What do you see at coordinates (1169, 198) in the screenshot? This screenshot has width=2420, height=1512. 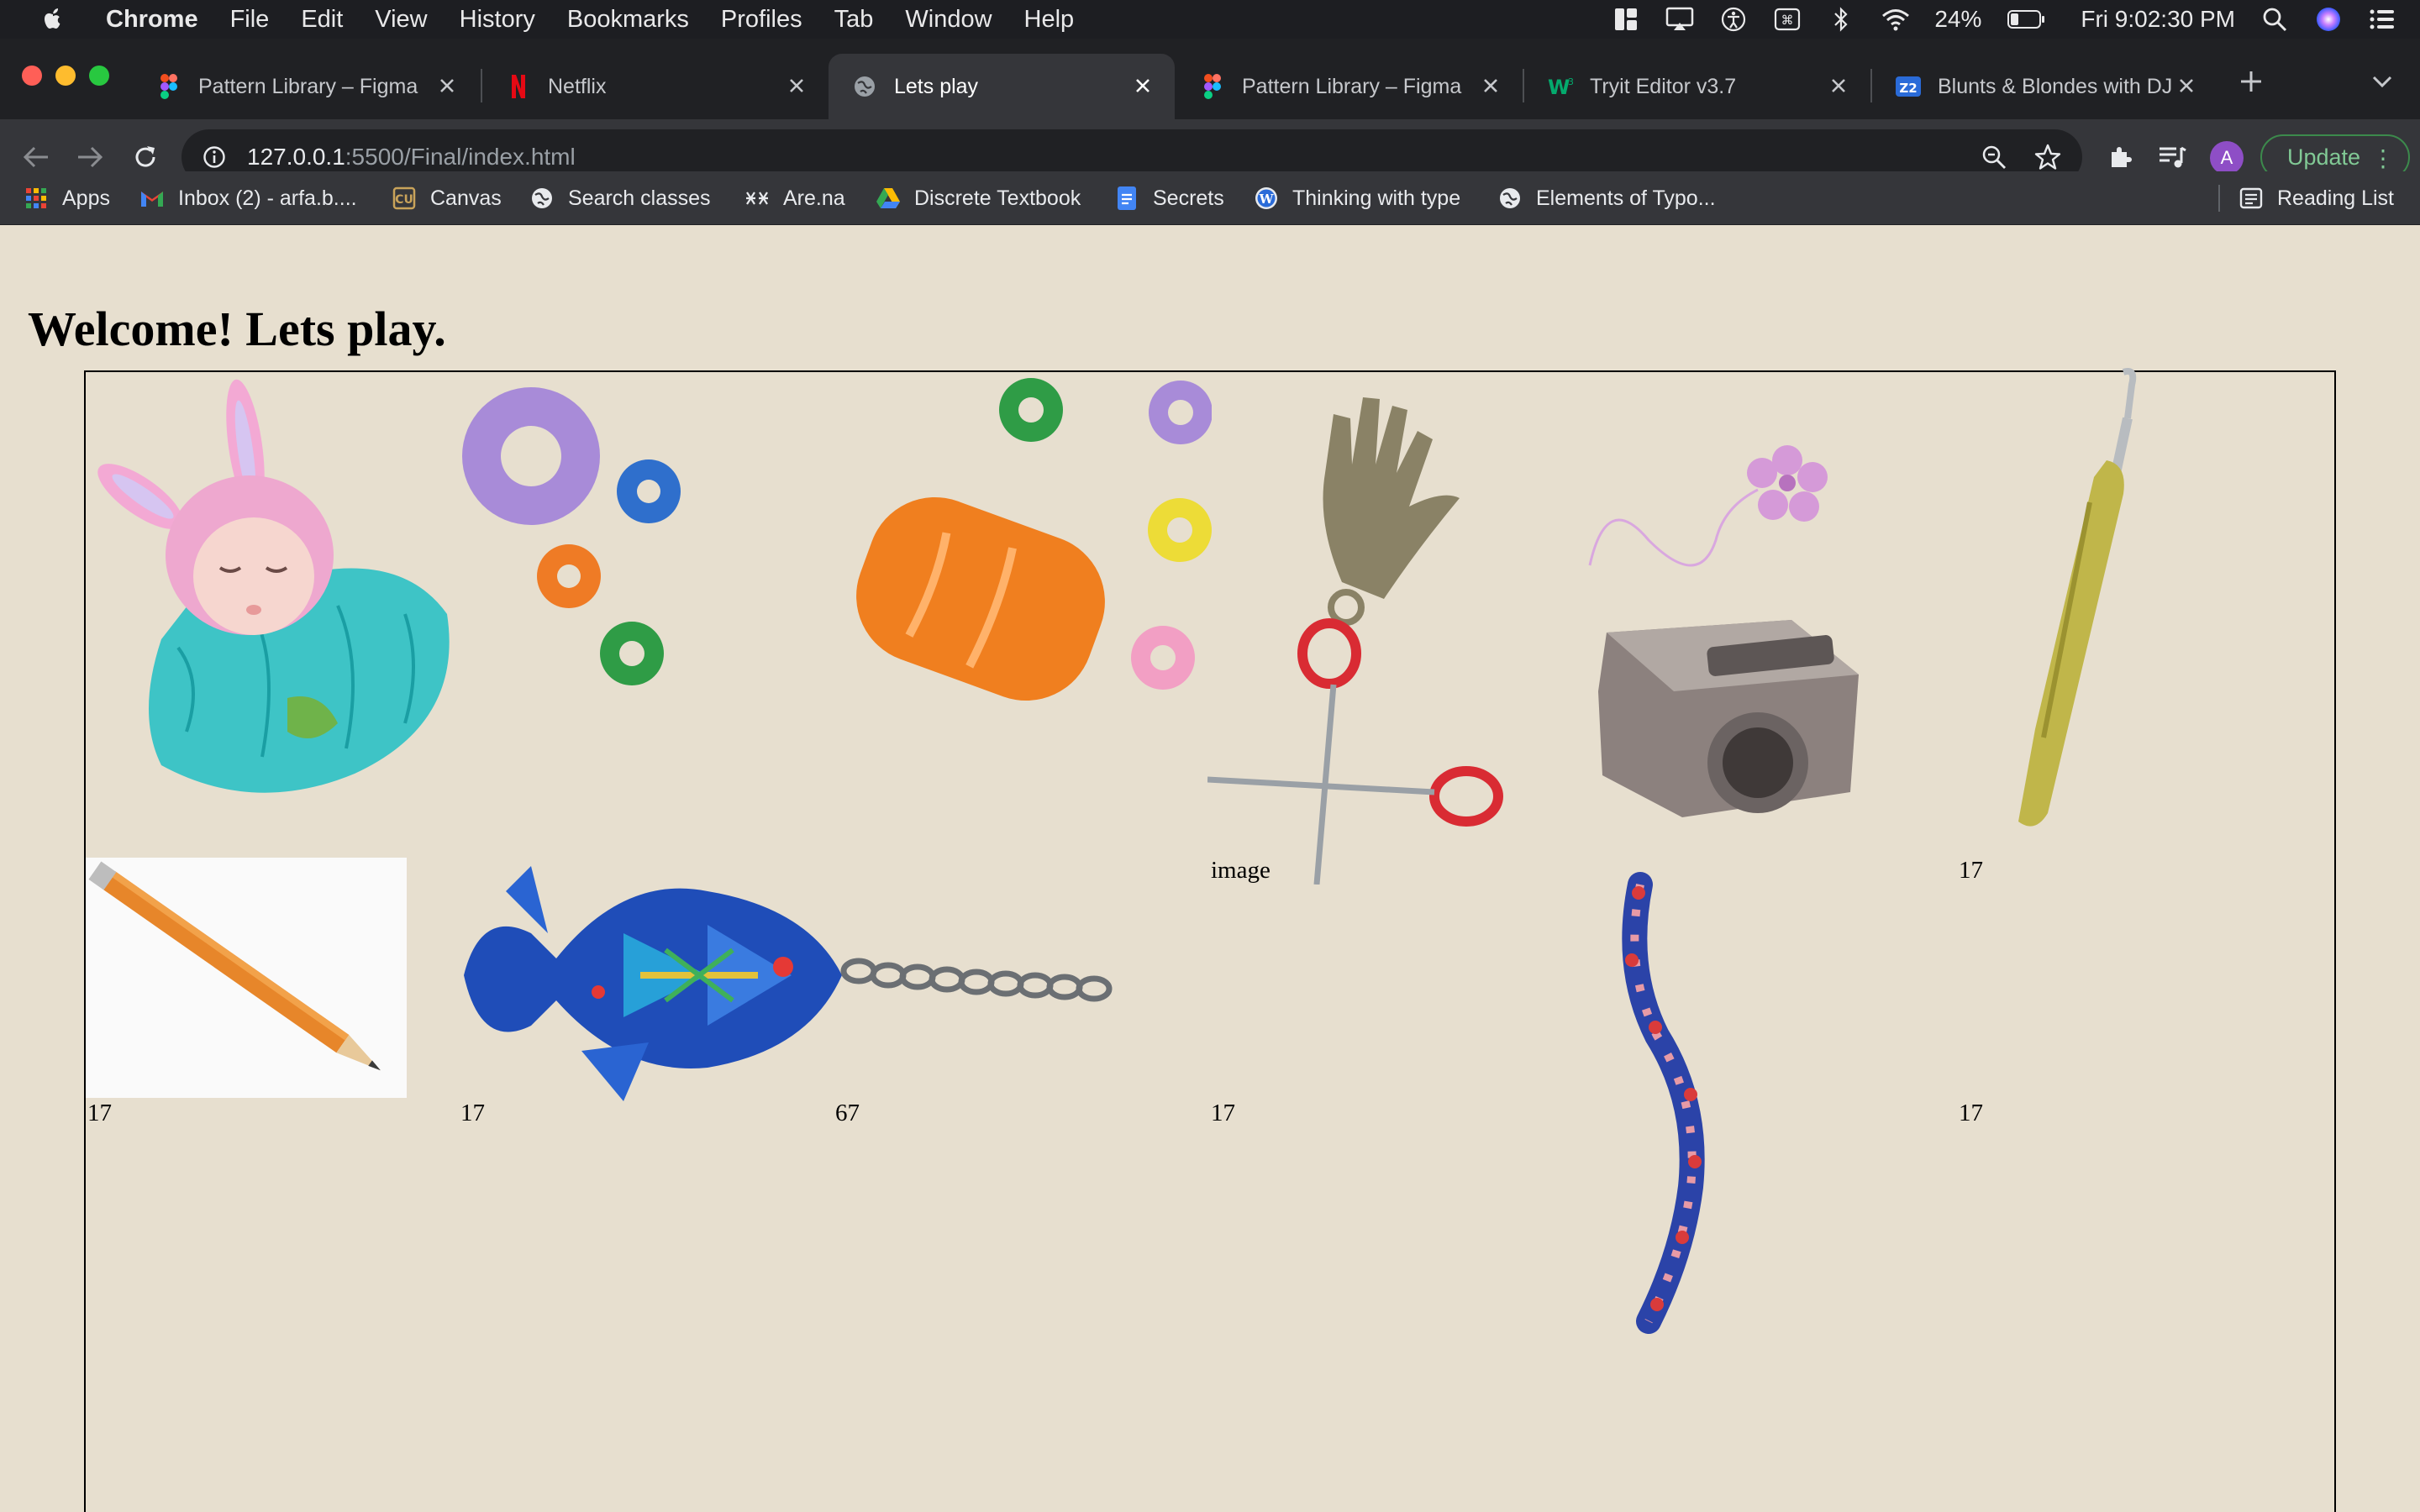 I see `bookmark-secrets: Secrets` at bounding box center [1169, 198].